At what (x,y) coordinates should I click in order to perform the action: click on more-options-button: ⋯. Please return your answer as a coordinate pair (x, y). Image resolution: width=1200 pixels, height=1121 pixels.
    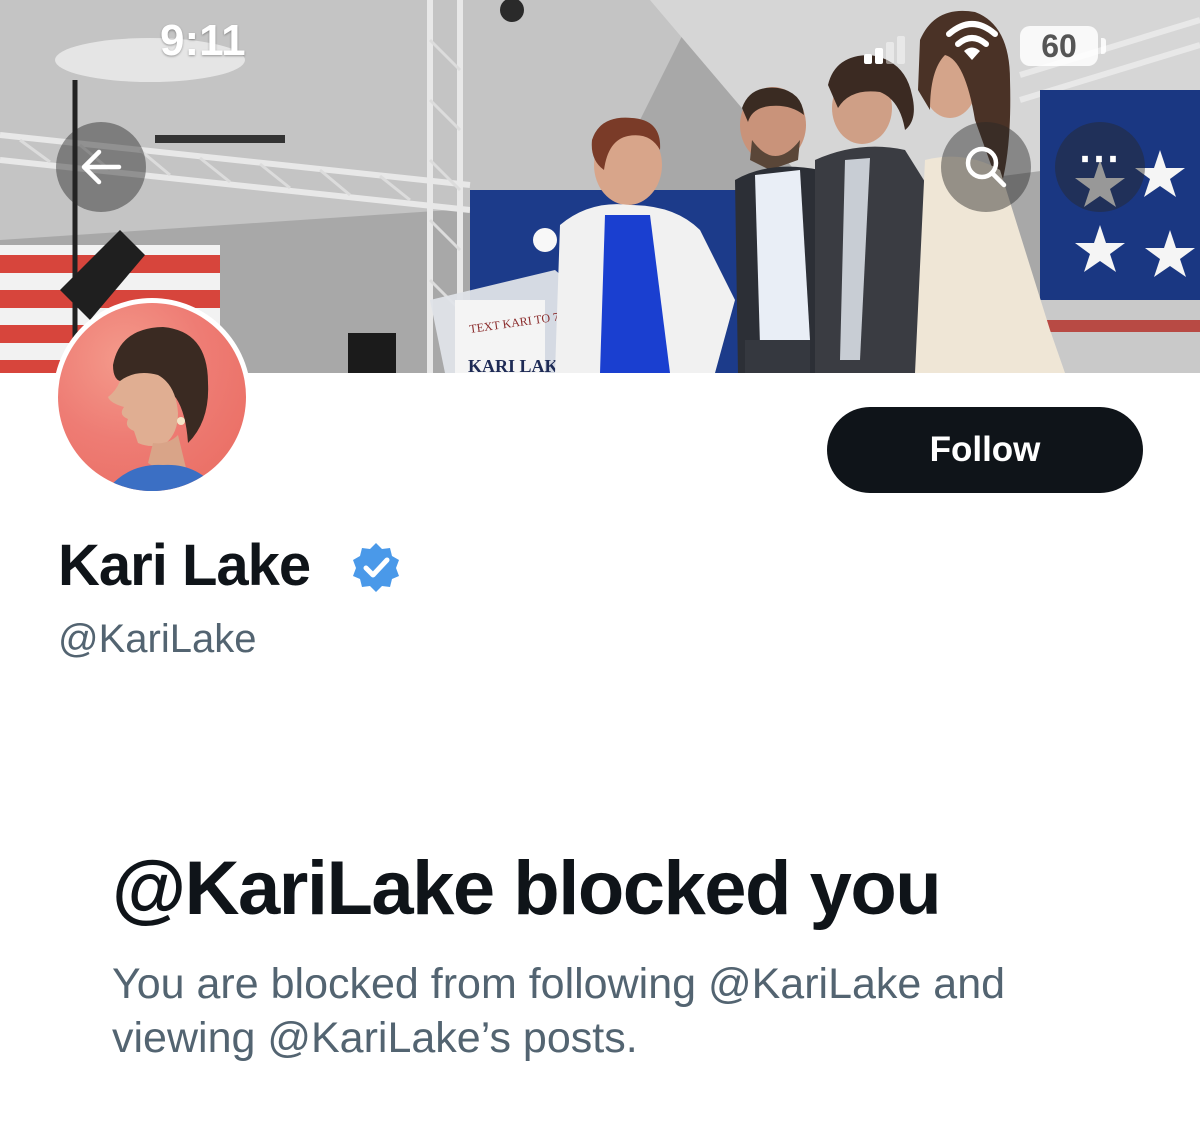
    Looking at the image, I should click on (1100, 167).